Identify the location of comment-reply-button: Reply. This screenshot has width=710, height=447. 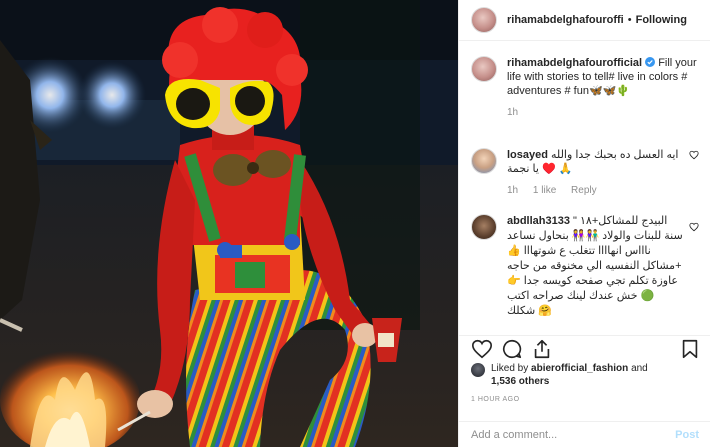
(584, 190).